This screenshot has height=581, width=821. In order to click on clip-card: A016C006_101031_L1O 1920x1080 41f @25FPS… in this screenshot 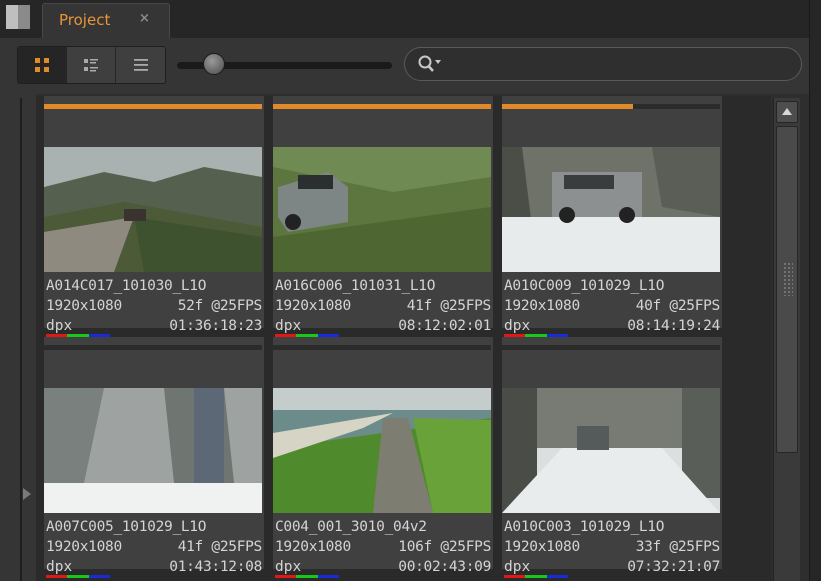, I will do `click(383, 216)`.